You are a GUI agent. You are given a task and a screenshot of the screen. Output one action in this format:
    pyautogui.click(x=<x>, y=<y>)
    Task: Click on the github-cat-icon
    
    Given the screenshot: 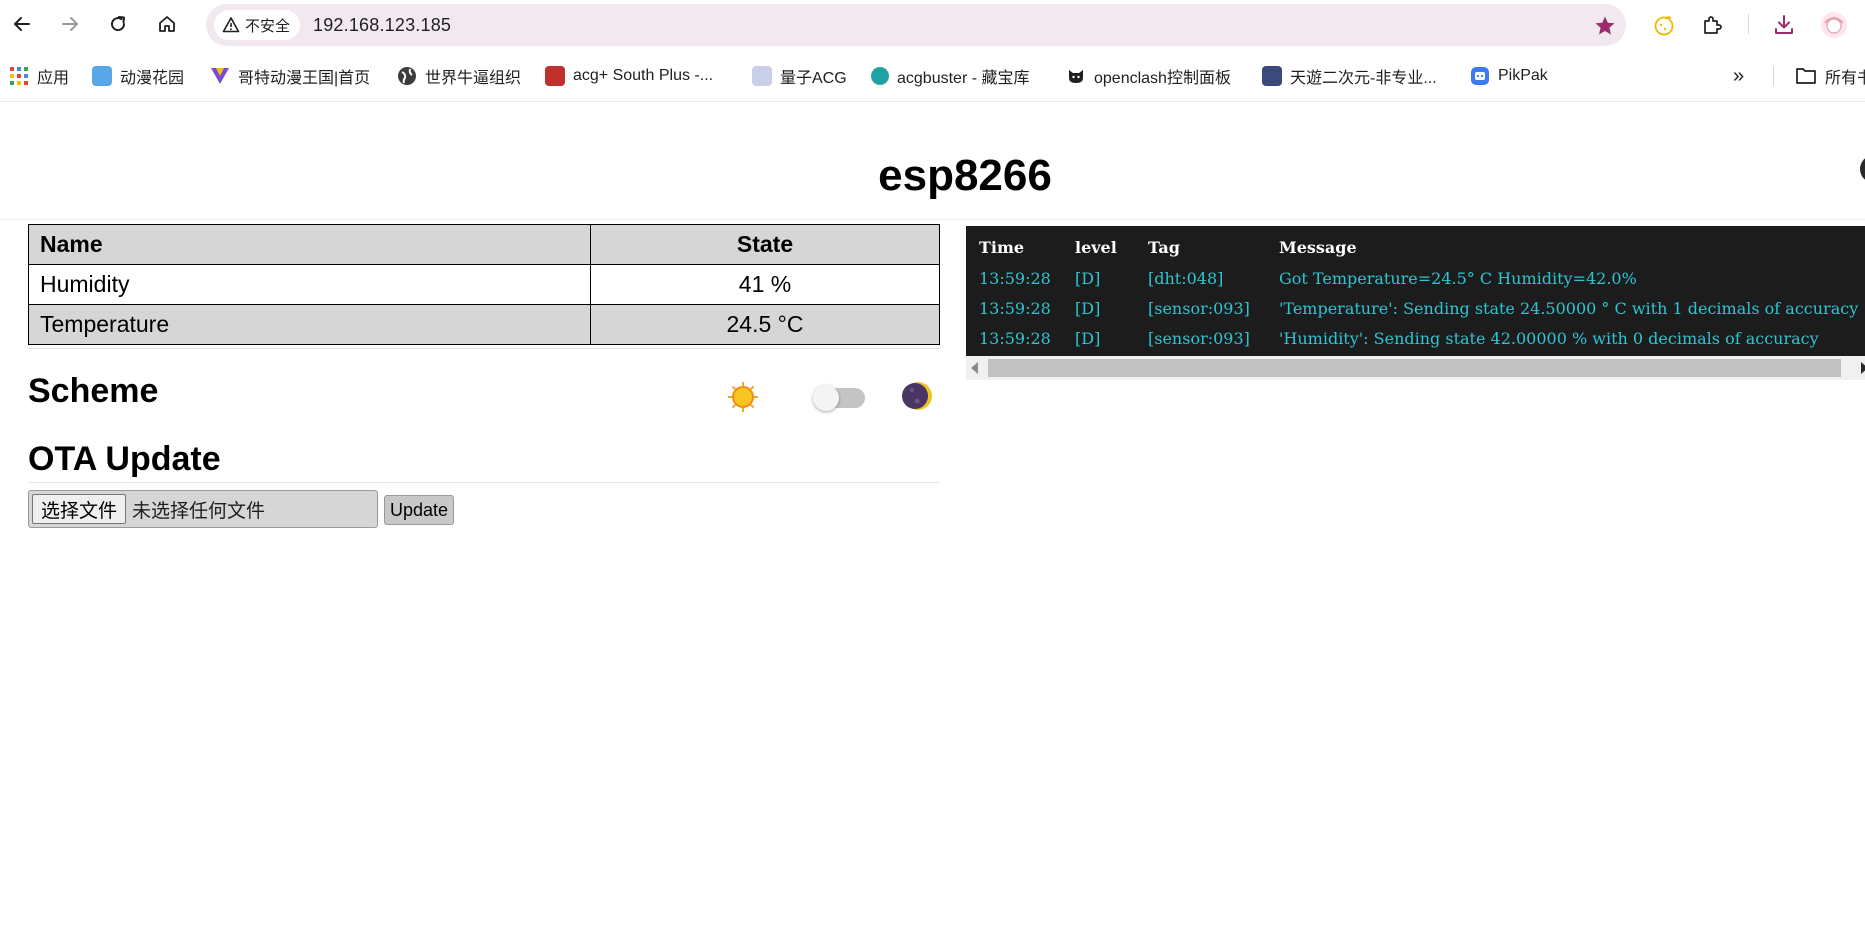 What is the action you would take?
    pyautogui.click(x=1076, y=76)
    